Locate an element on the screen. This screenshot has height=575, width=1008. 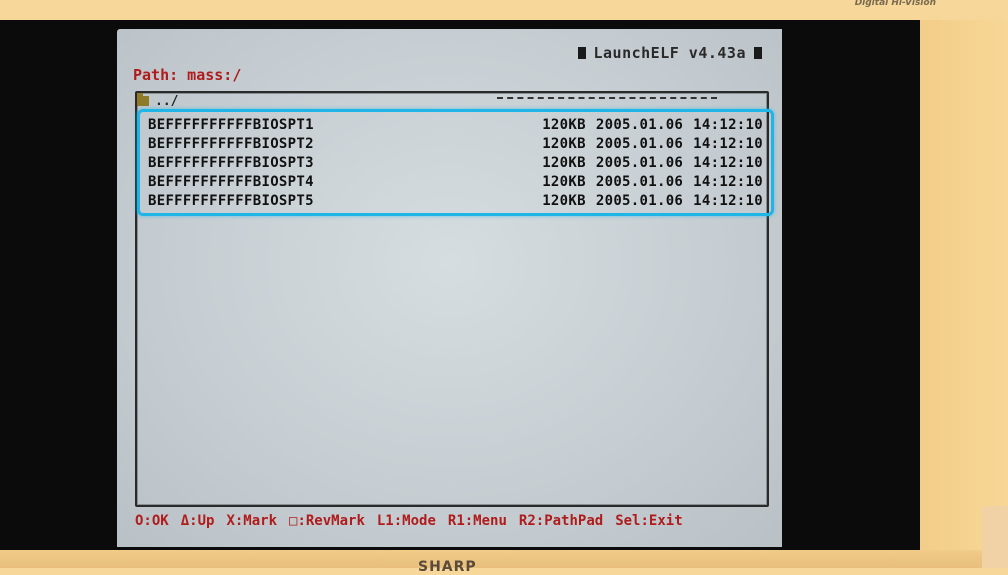
app-title: LaunchELF v4.43a is located at coordinates (669, 53).